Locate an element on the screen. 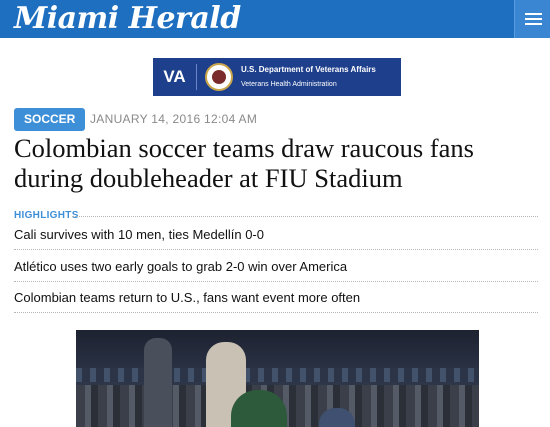 The height and width of the screenshot is (427, 550). ad-line-1: U.S. Department of Veterans Affairs is located at coordinates (308, 69).